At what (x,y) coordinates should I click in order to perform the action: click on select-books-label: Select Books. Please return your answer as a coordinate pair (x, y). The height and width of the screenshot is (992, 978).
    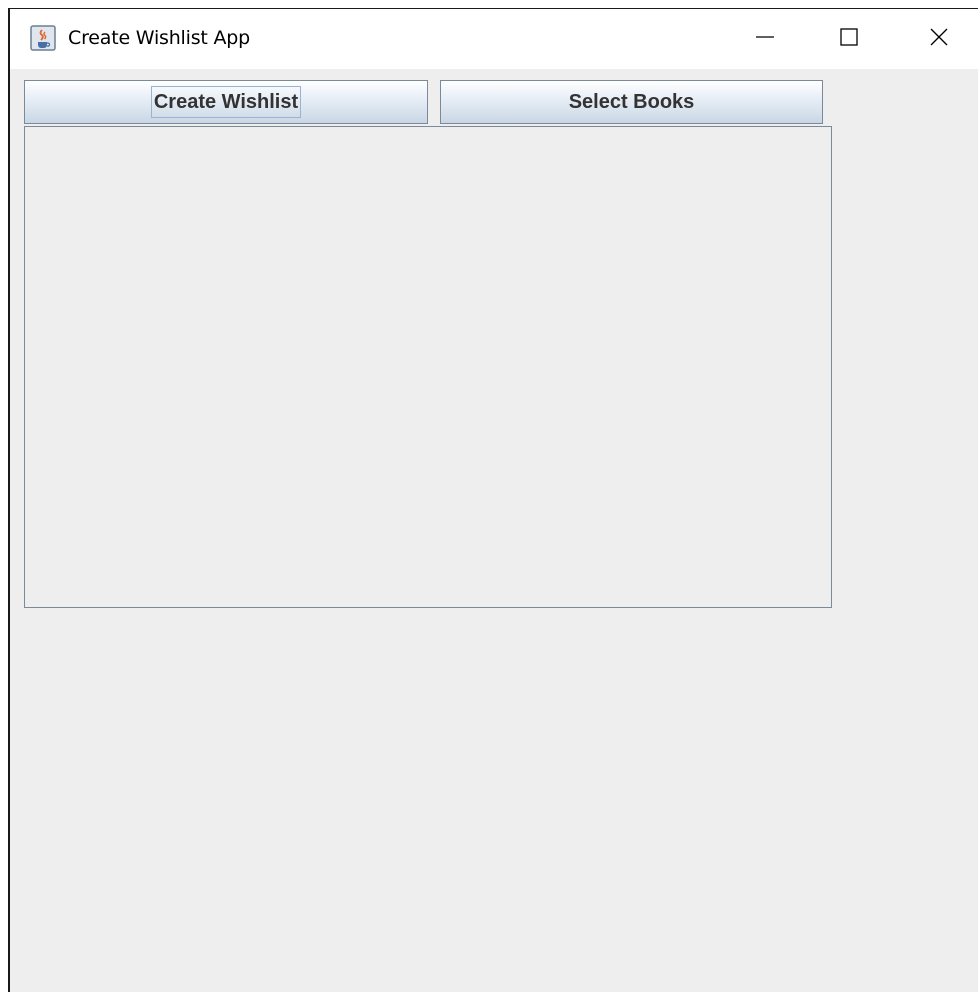
    Looking at the image, I should click on (631, 102).